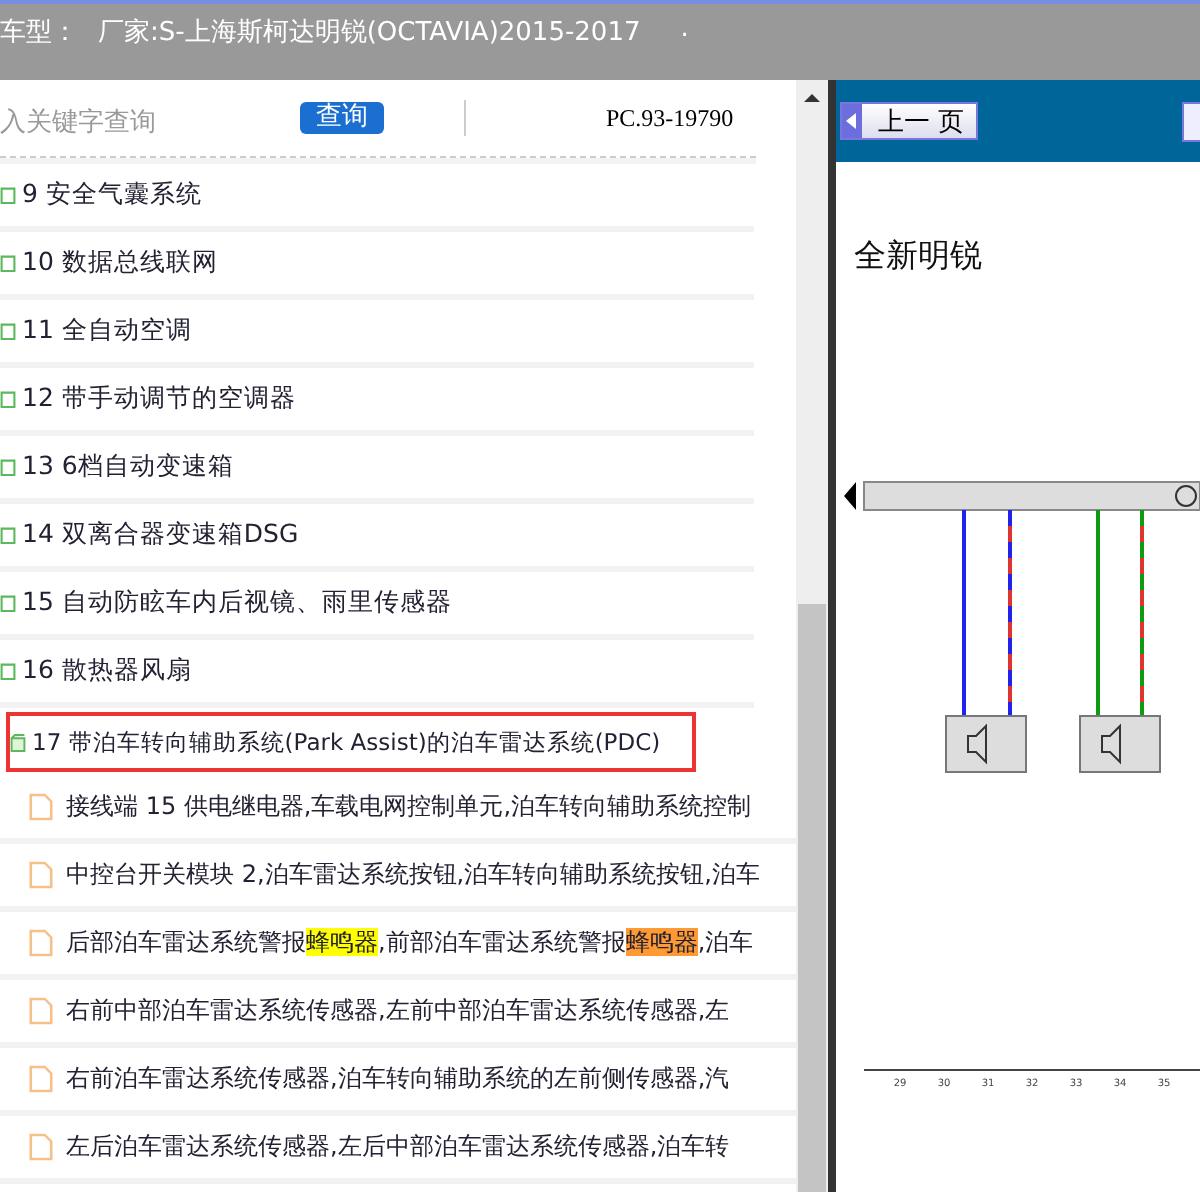 This screenshot has height=1196, width=1200. Describe the element at coordinates (377, 470) in the screenshot. I see `tree-item: 13 6档自动变速箱` at that location.